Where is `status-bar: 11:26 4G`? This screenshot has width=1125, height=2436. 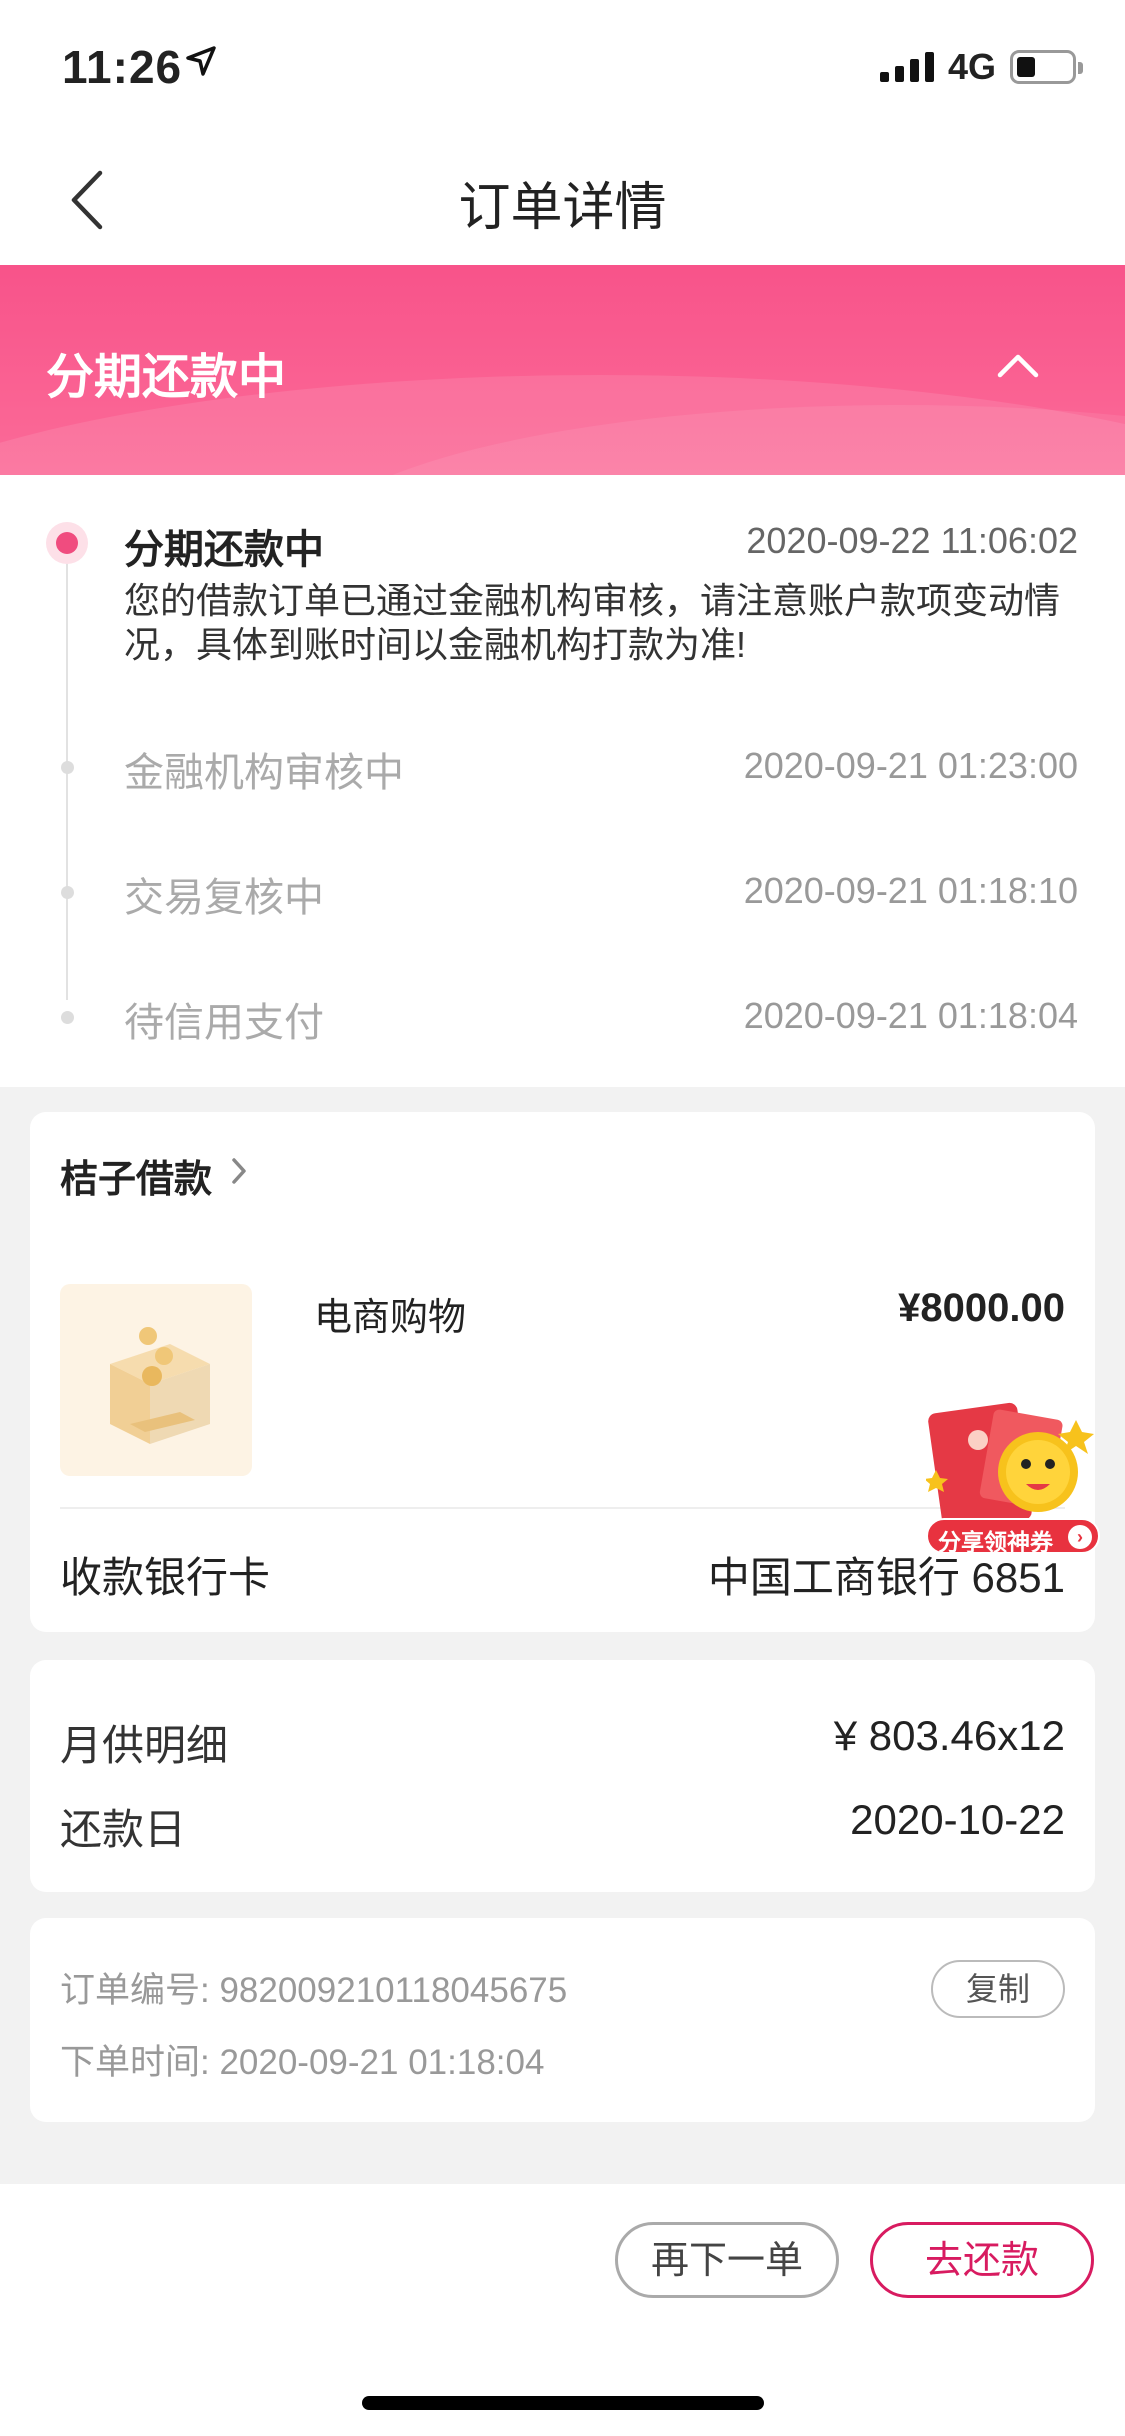 status-bar: 11:26 4G is located at coordinates (562, 67).